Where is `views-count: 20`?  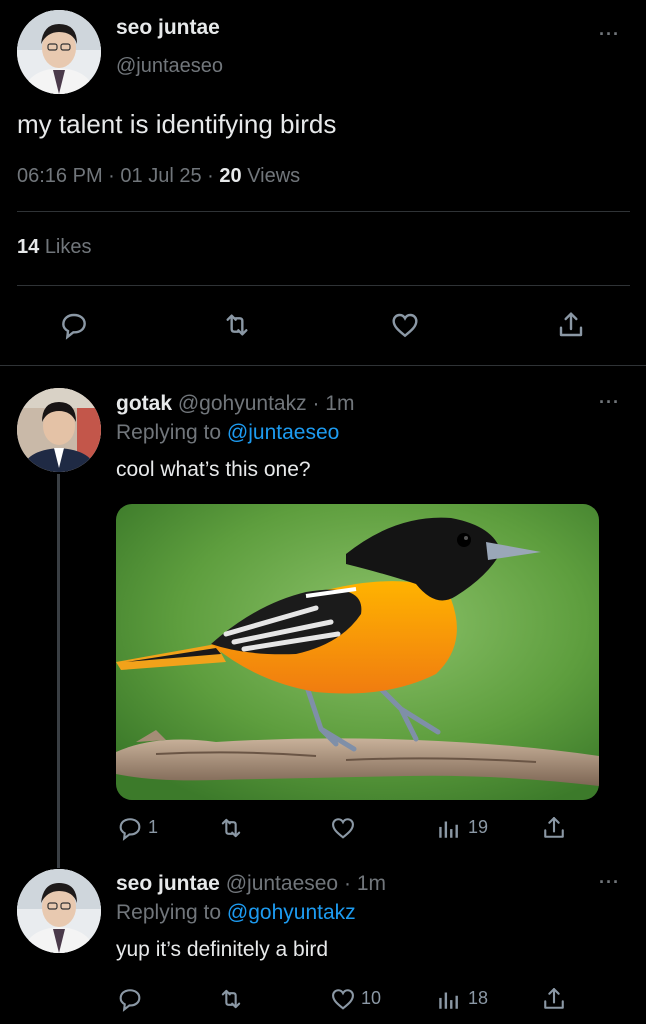
views-count: 20 is located at coordinates (230, 176).